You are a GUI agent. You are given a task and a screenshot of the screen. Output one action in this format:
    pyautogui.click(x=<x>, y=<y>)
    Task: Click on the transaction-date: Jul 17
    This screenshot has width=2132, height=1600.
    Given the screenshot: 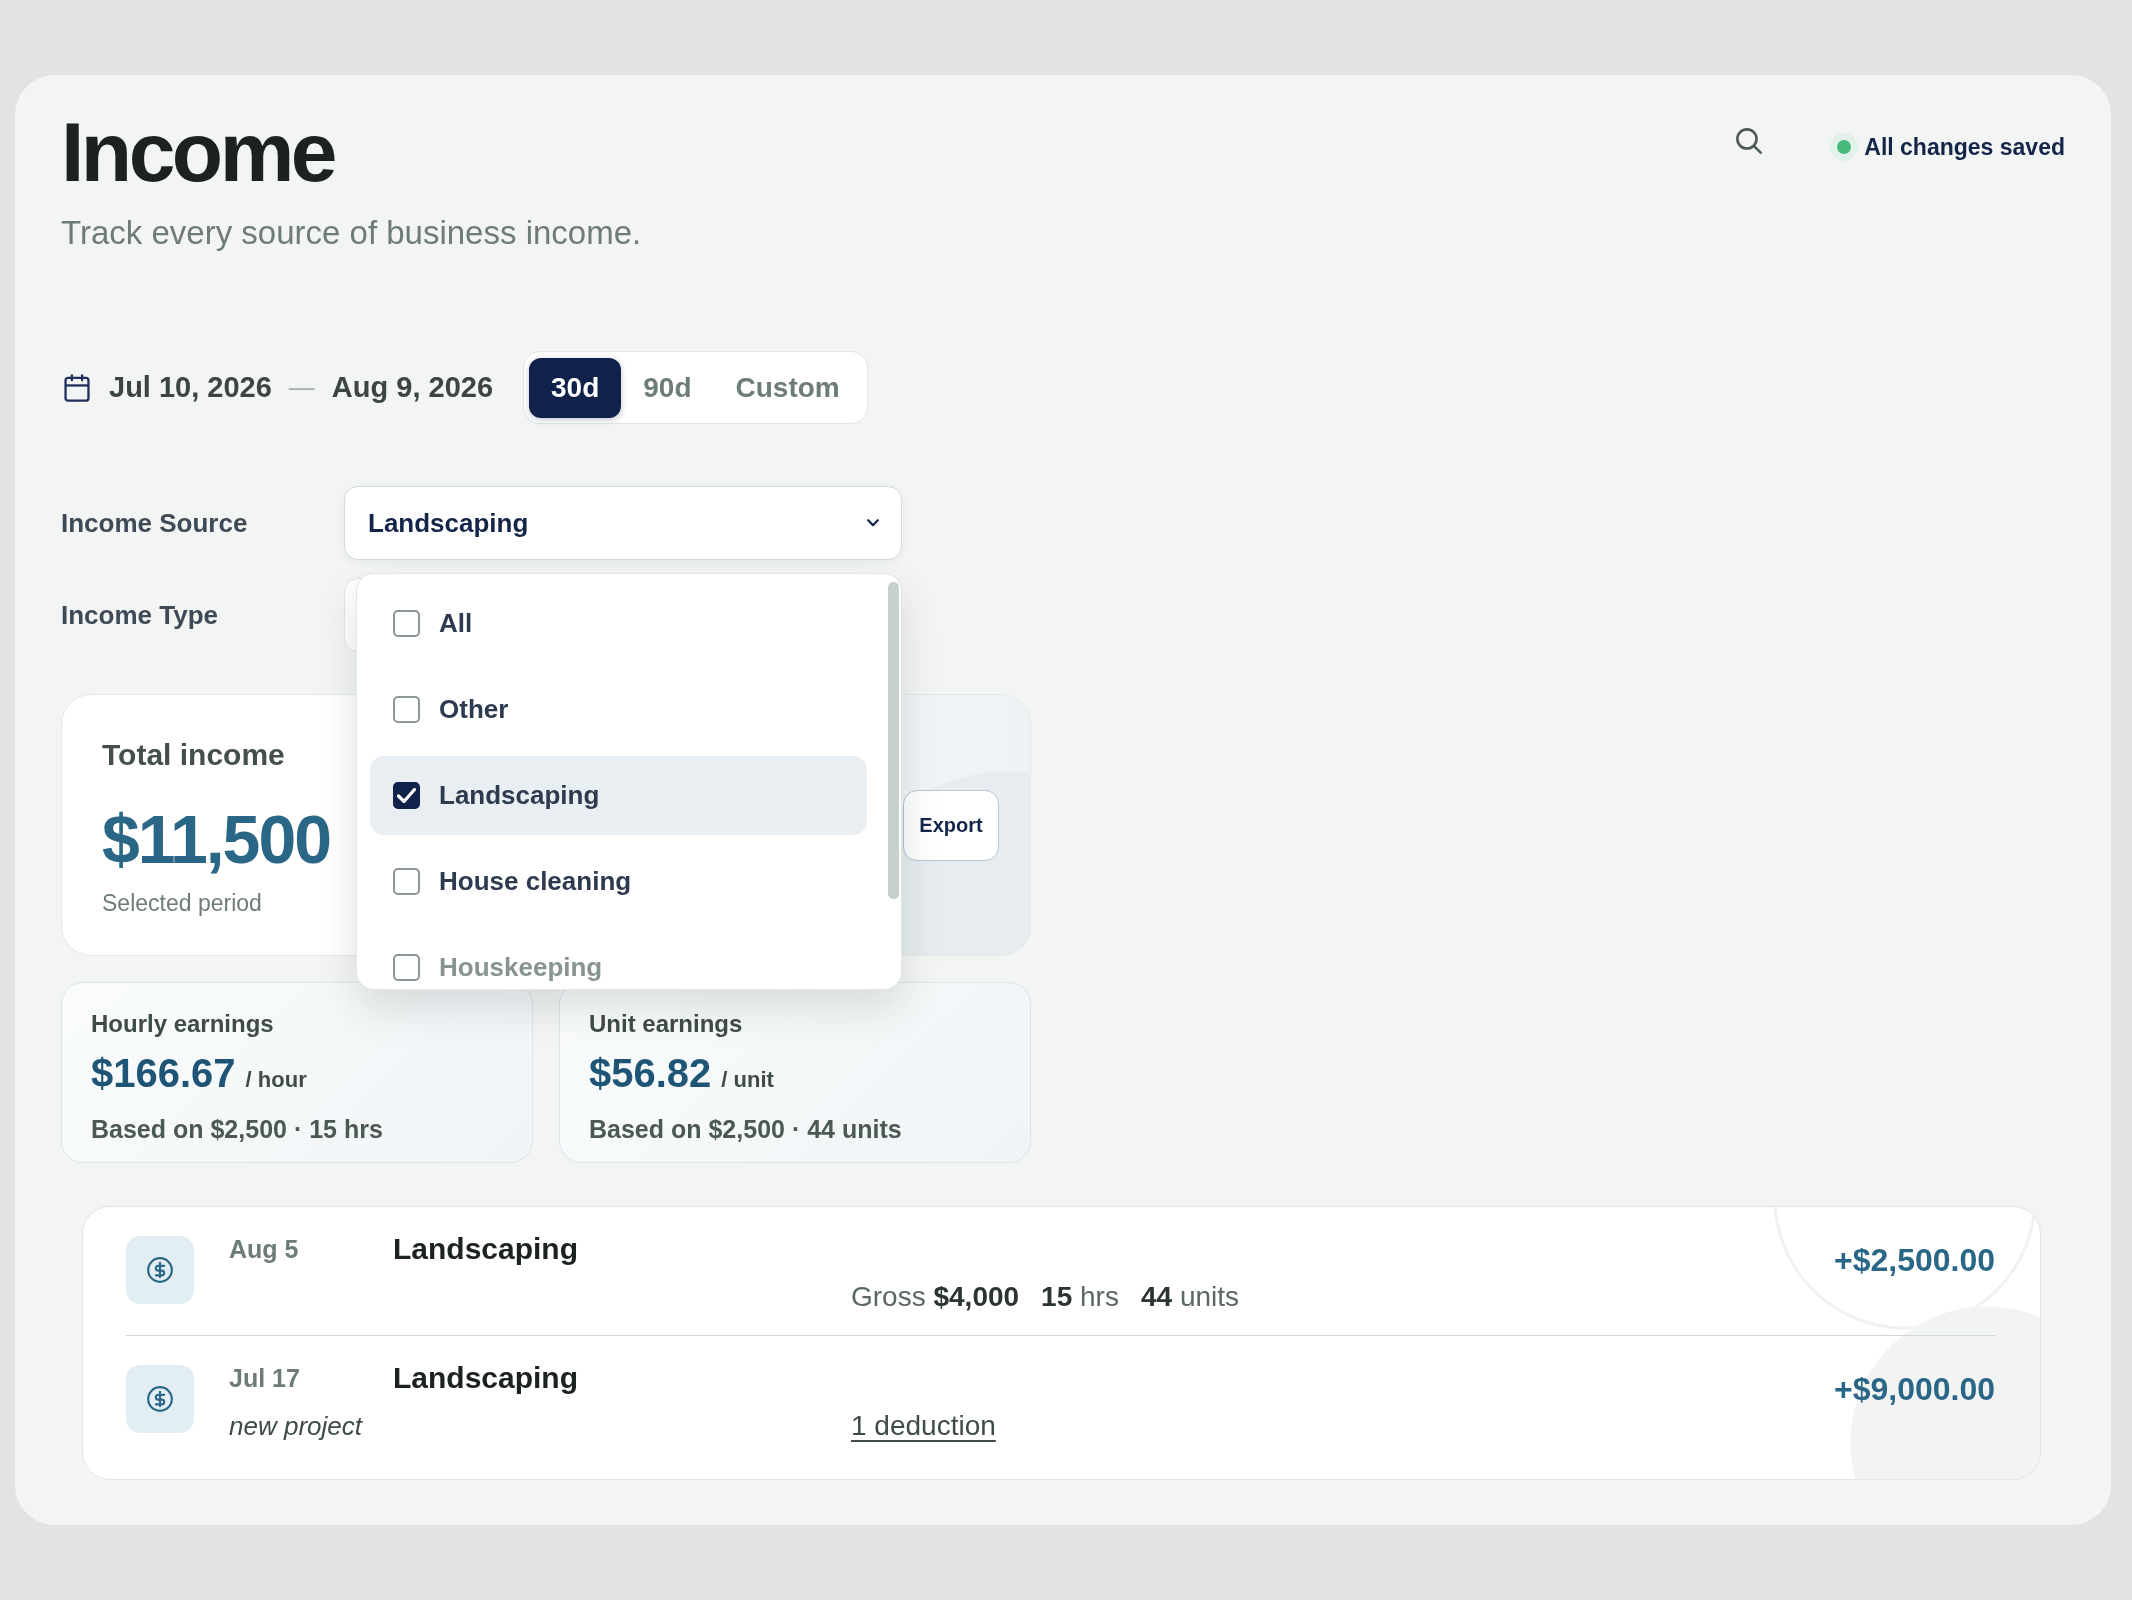 What is the action you would take?
    pyautogui.click(x=264, y=1378)
    